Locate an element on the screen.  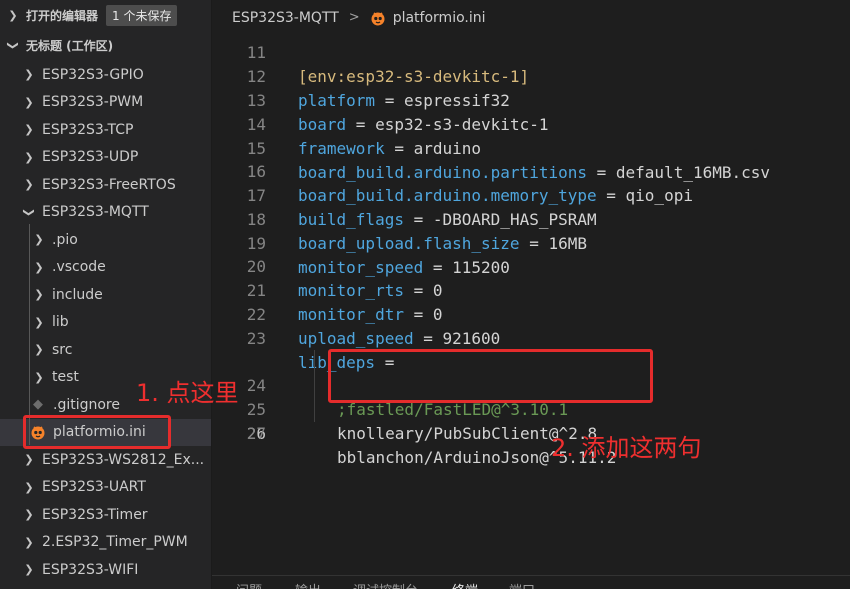
tab-output: 输出 is located at coordinates (308, 584).